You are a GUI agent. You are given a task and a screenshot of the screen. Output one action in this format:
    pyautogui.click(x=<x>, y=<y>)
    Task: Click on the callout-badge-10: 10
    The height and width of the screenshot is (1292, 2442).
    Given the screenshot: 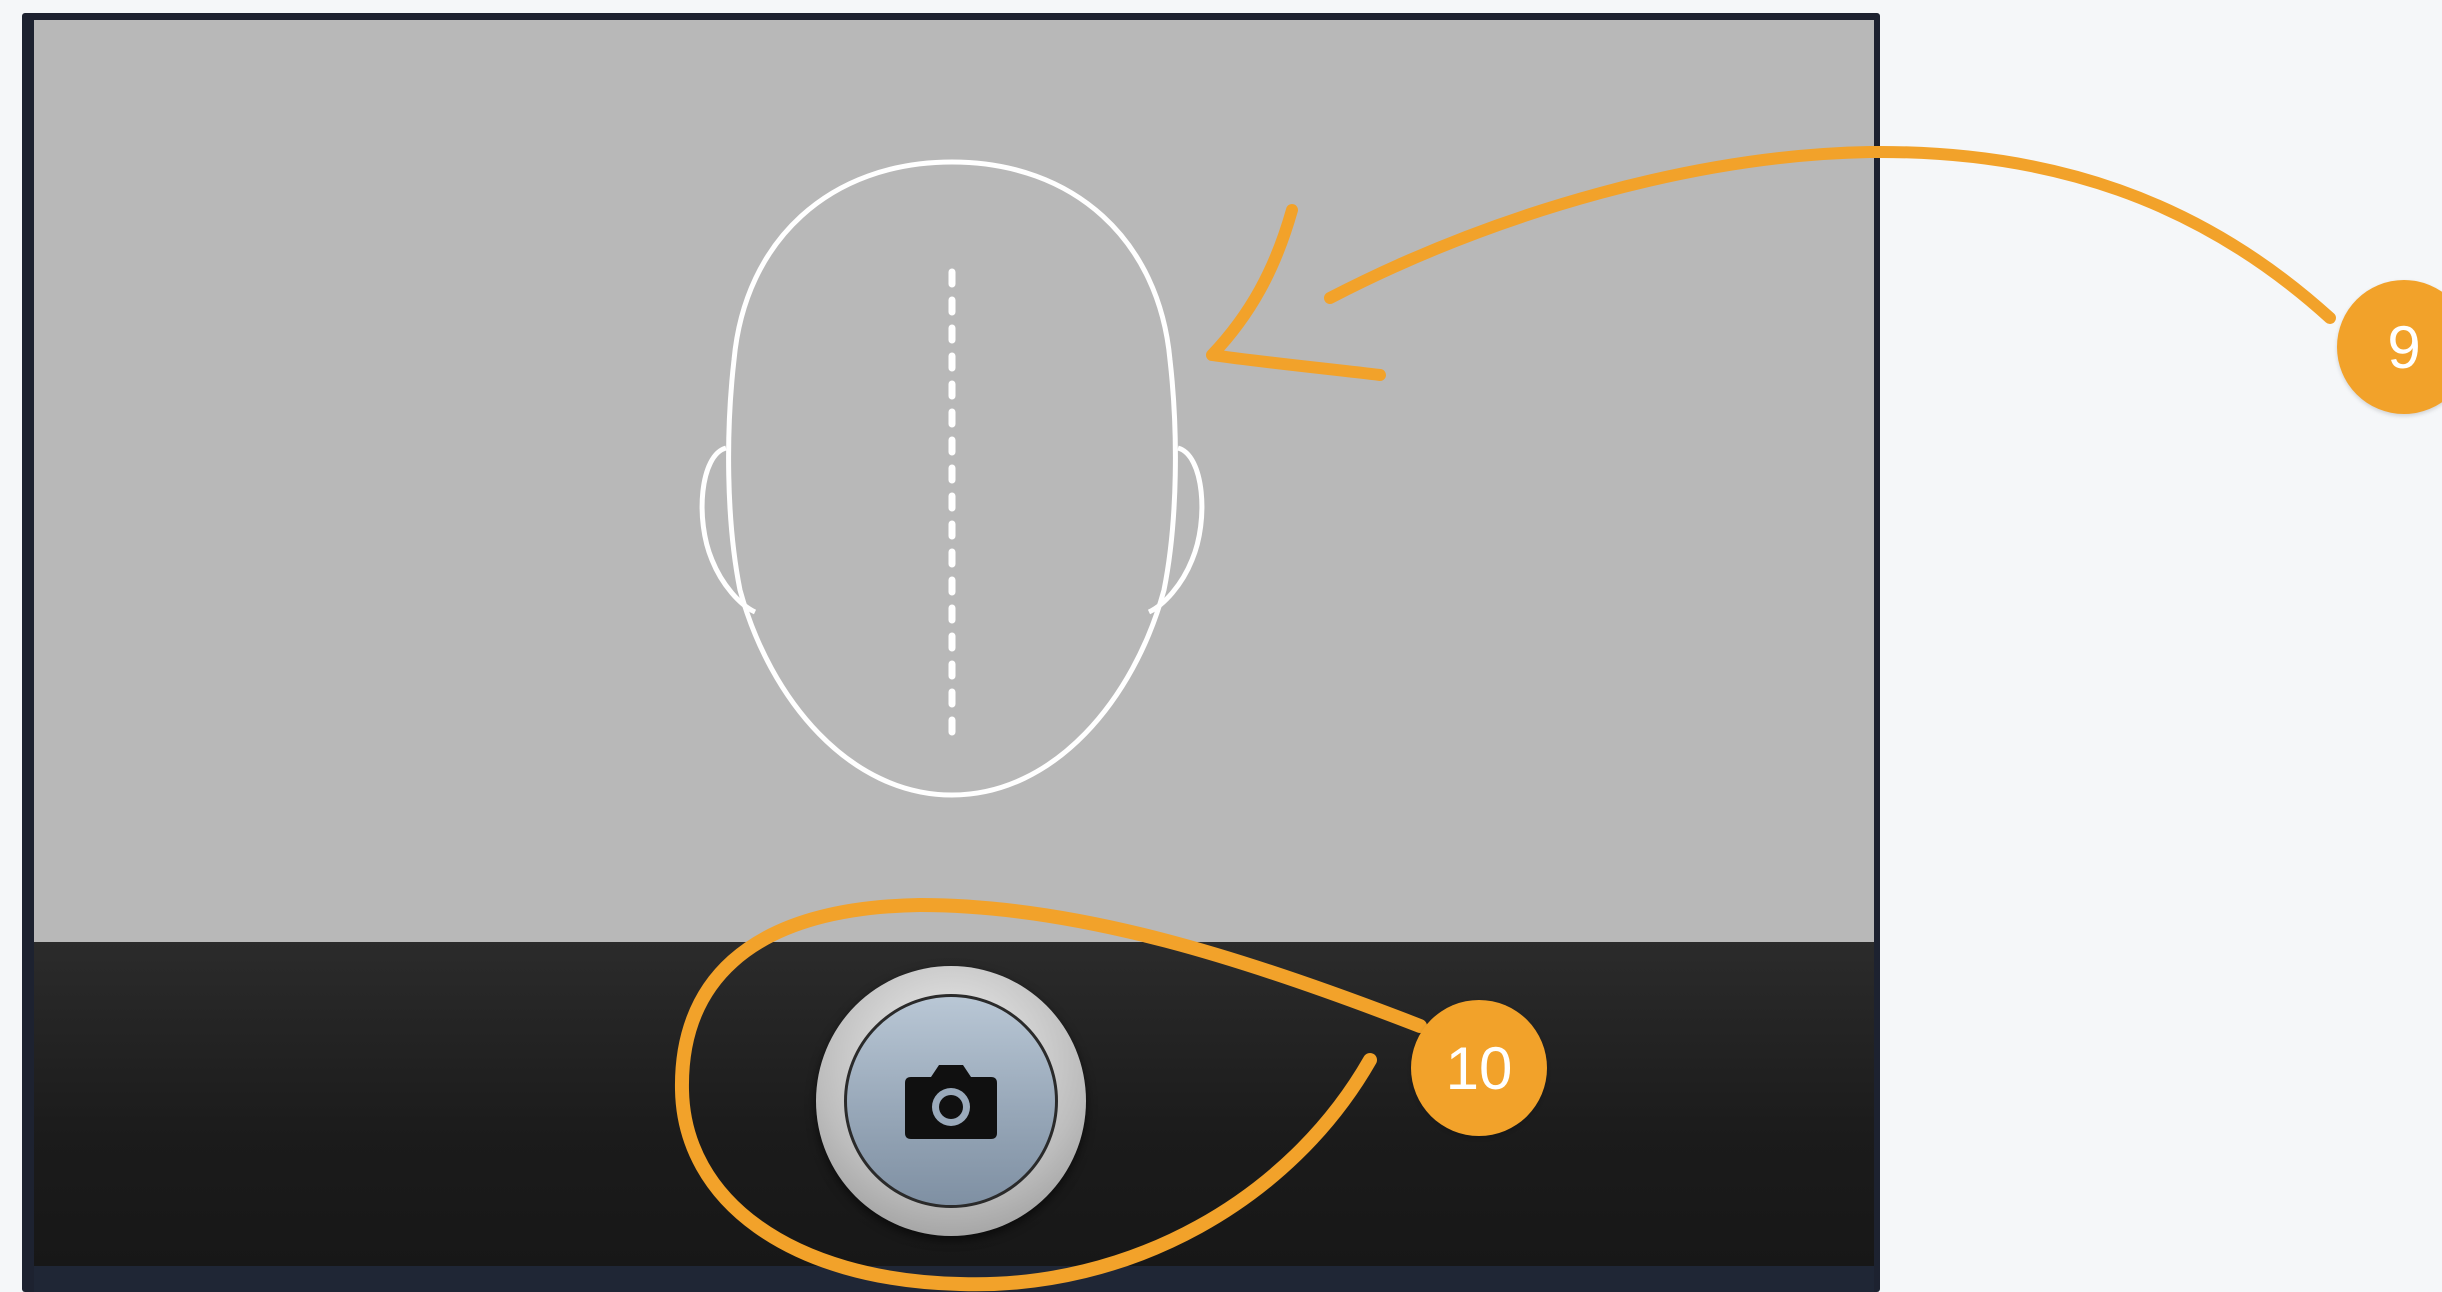 What is the action you would take?
    pyautogui.click(x=1479, y=1068)
    